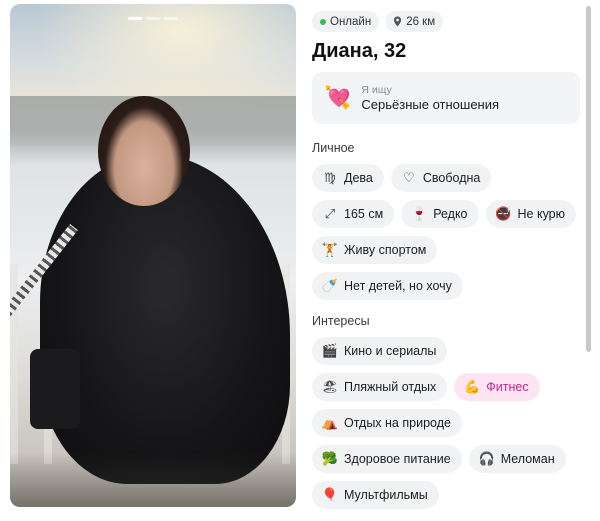 The width and height of the screenshot is (600, 521). I want to click on heart-outline-icon: ♡, so click(409, 177).